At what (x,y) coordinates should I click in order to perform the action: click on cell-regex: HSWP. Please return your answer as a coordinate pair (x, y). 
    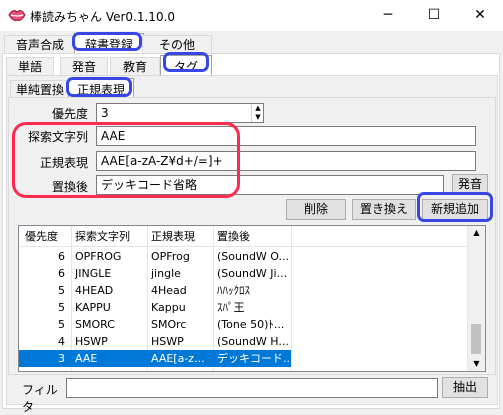
    Looking at the image, I should click on (167, 341).